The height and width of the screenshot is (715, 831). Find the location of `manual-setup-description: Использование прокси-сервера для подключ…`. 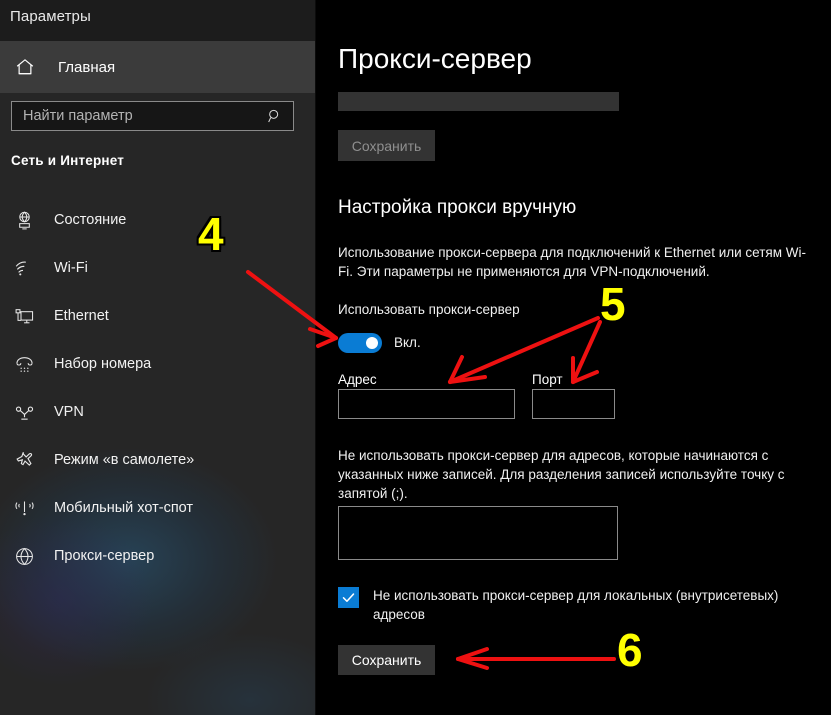

manual-setup-description: Использование прокси-сервера для подключ… is located at coordinates (572, 262).